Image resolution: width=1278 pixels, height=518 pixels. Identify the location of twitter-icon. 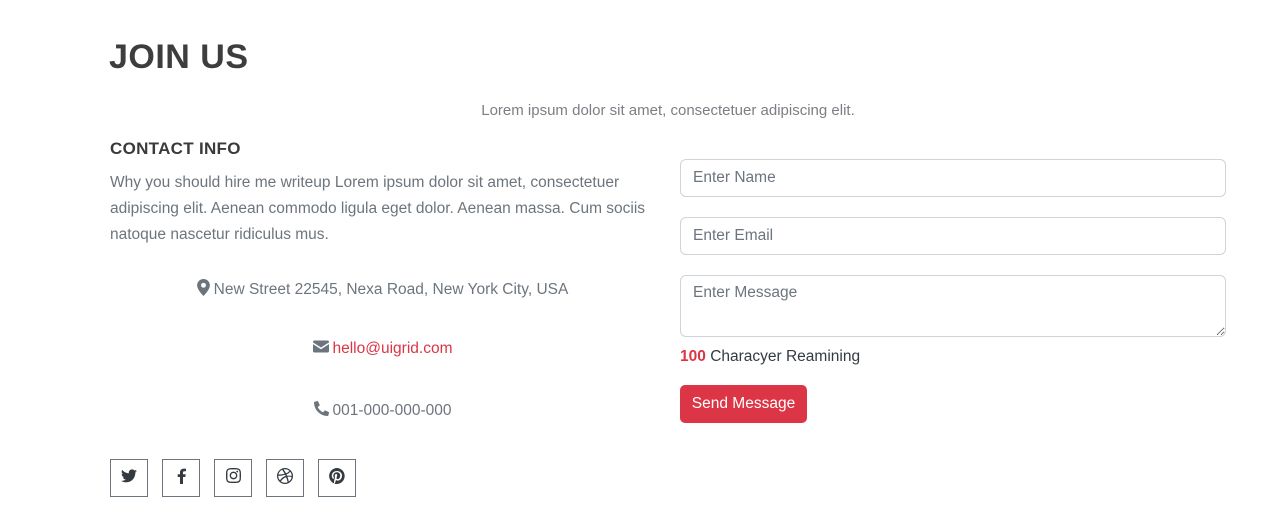
(129, 478).